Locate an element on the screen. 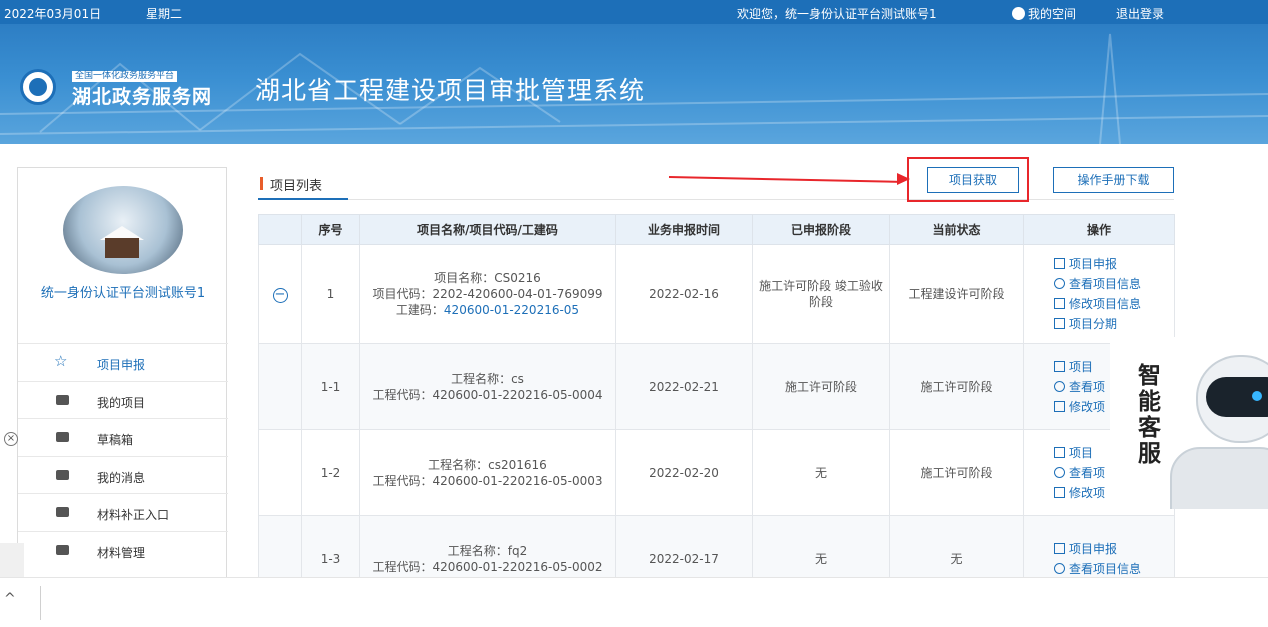  star-icon: ☆ is located at coordinates (61, 361).